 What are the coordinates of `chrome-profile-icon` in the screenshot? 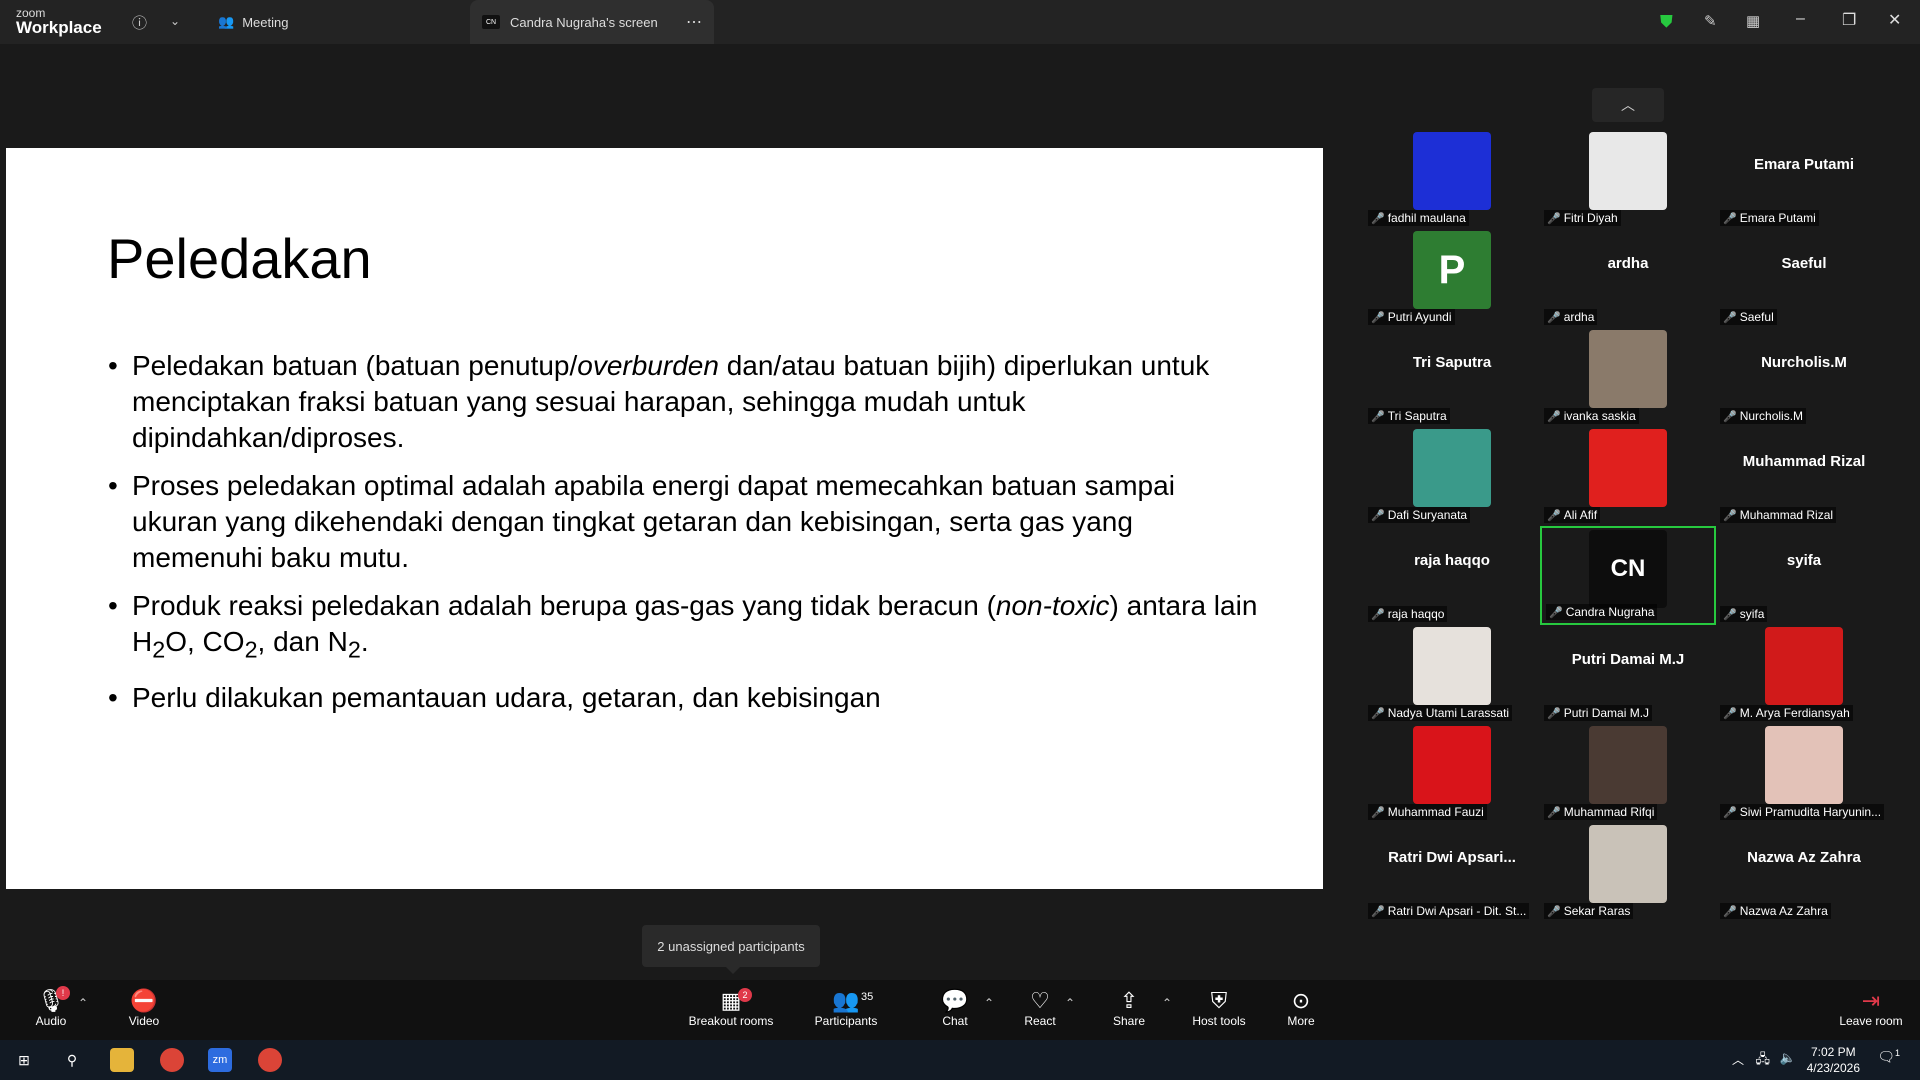 It's located at (270, 1060).